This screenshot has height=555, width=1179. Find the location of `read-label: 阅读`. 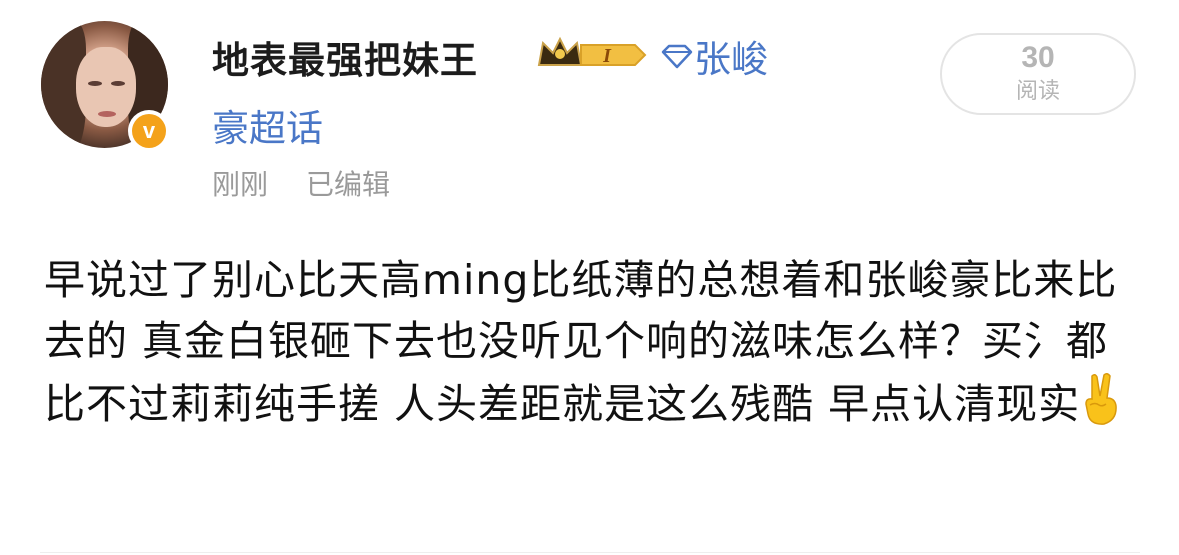

read-label: 阅读 is located at coordinates (1037, 91).